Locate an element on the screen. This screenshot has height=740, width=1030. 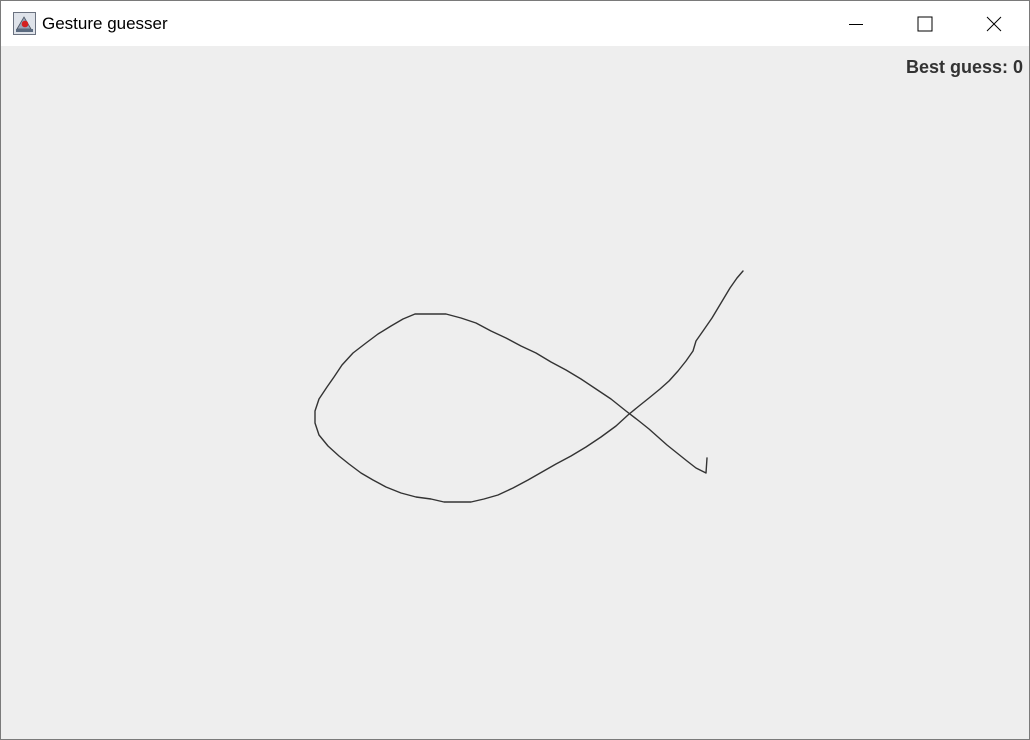
gesture-path is located at coordinates (529, 386).